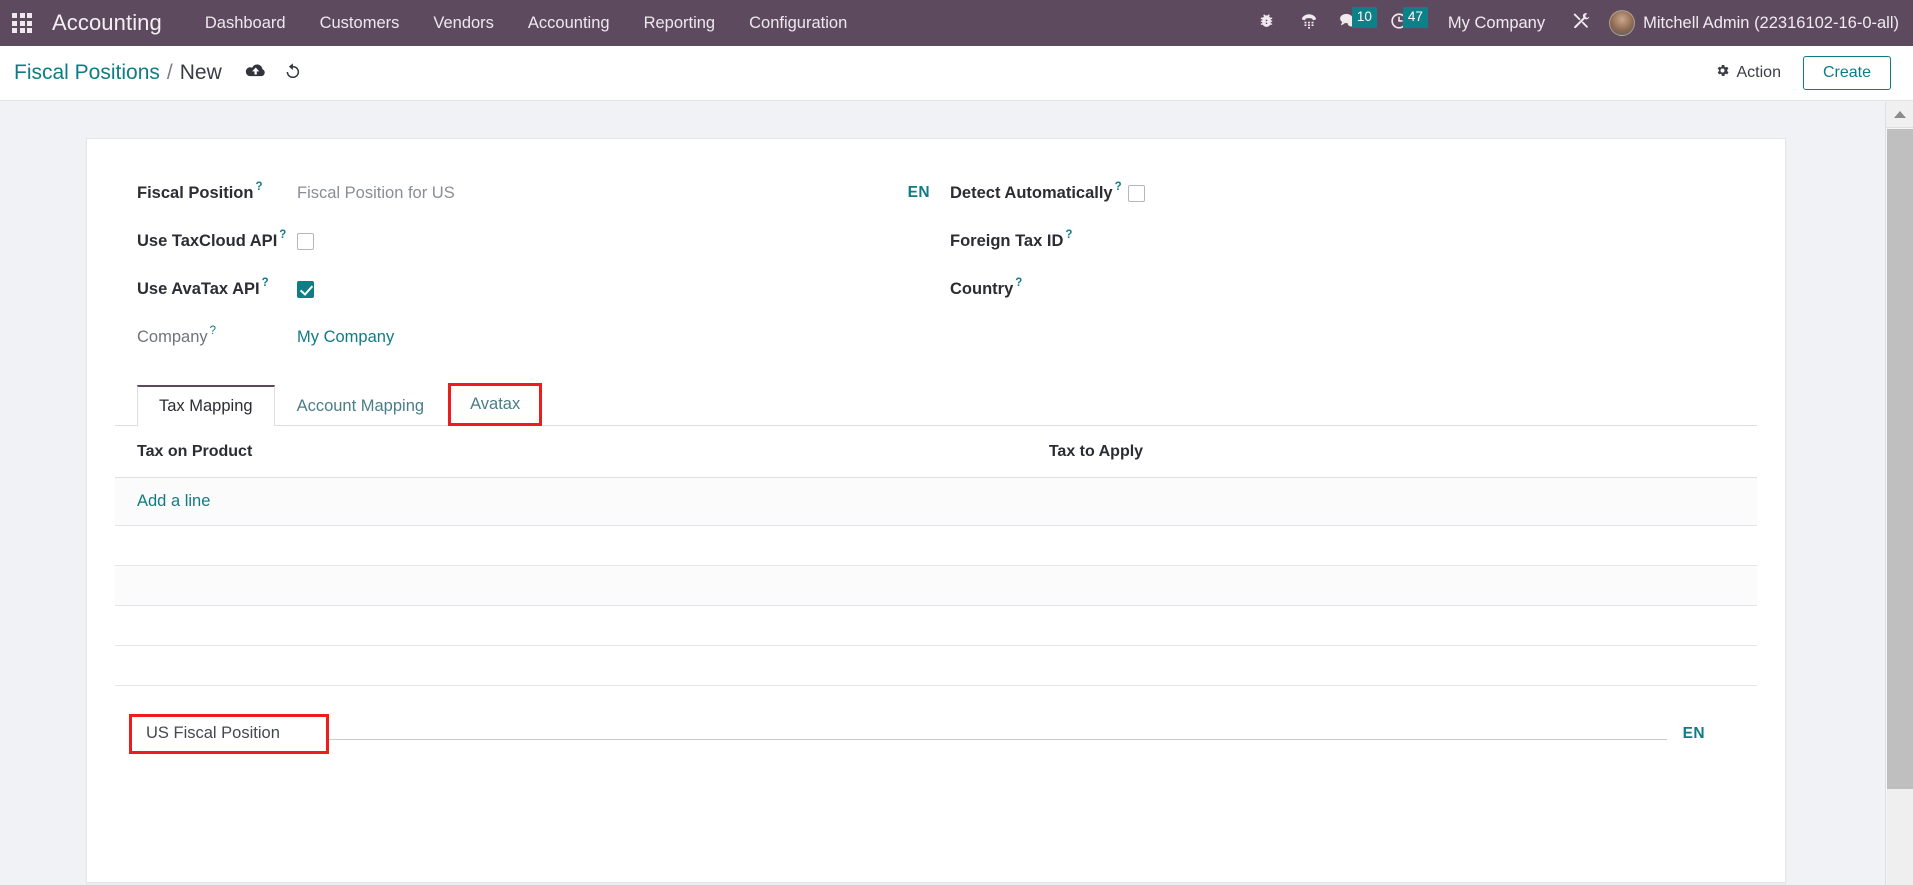  I want to click on input-wrap-detect-automatically, so click(1442, 193).